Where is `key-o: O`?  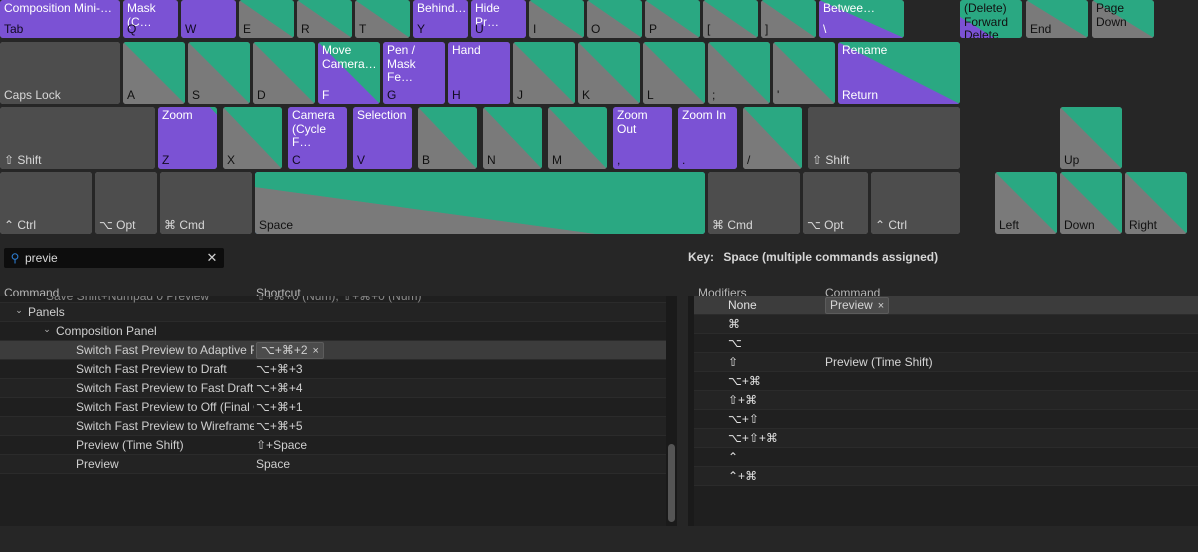 key-o: O is located at coordinates (614, 19).